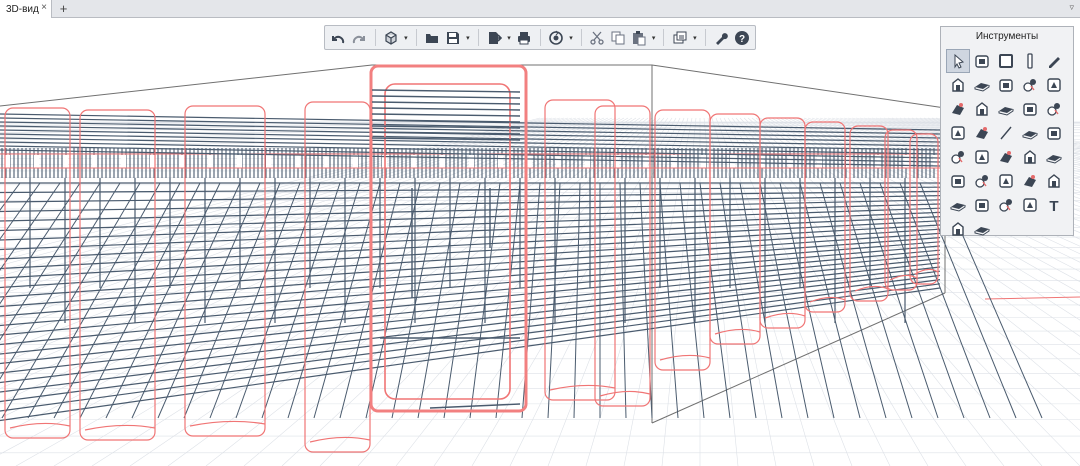 Image resolution: width=1080 pixels, height=466 pixels. What do you see at coordinates (26, 9) in the screenshot?
I see `tab-3d-view: 3D-вид ×` at bounding box center [26, 9].